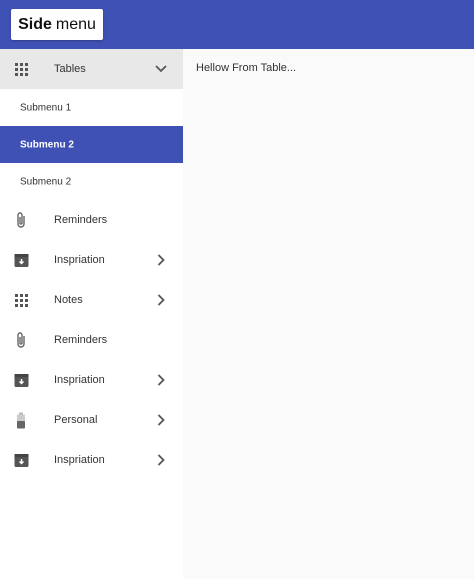 The width and height of the screenshot is (474, 579). Describe the element at coordinates (70, 69) in the screenshot. I see `sidebar-item-label: Tables` at that location.